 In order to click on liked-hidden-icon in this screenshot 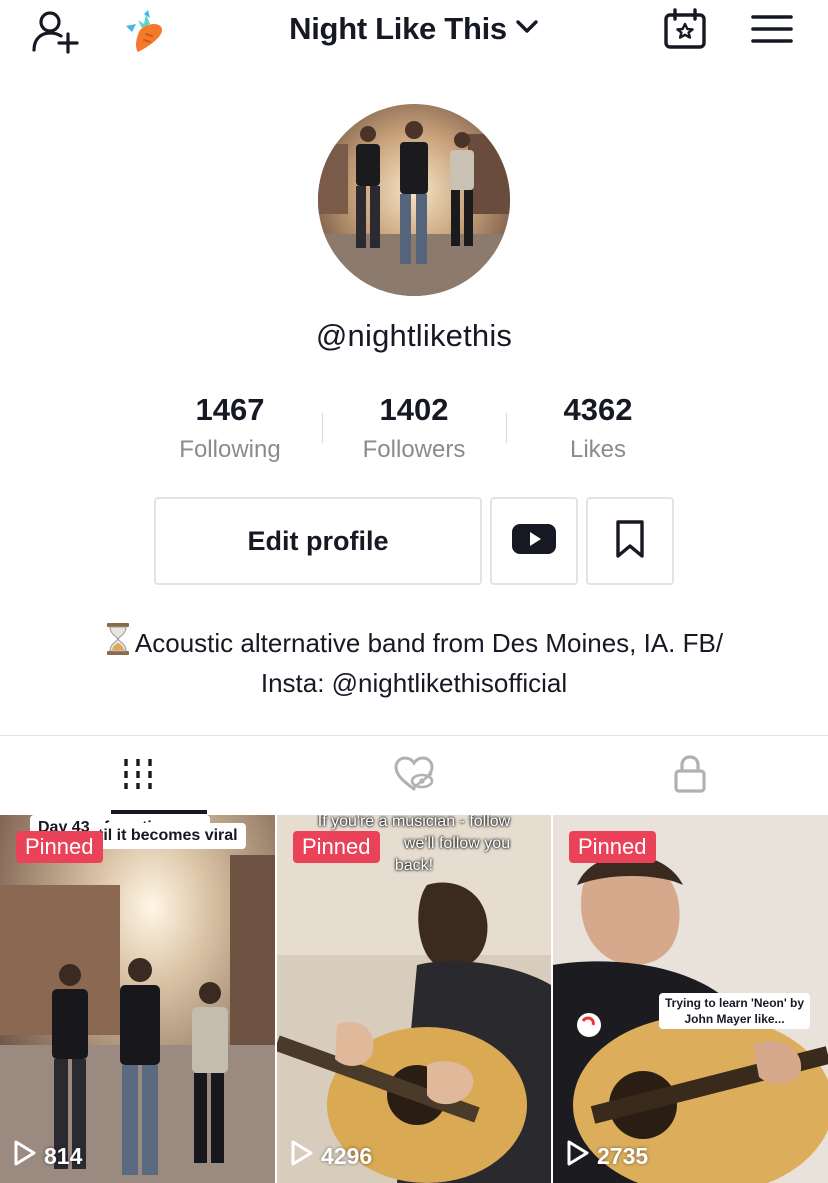, I will do `click(414, 776)`.